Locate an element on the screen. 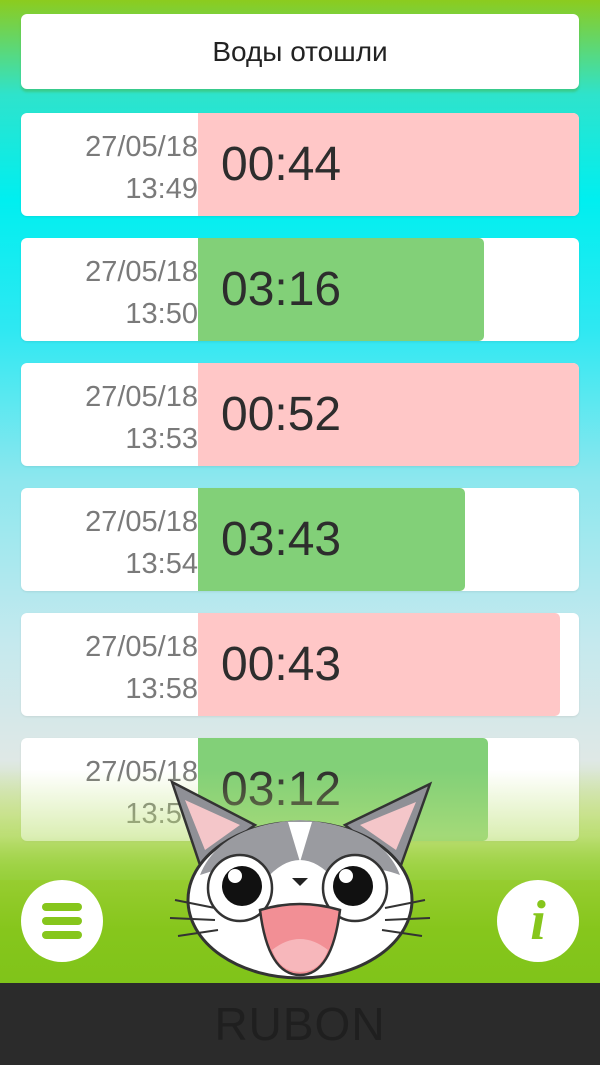  list-item: 27/05/18 13:54 03:43 is located at coordinates (300, 539).